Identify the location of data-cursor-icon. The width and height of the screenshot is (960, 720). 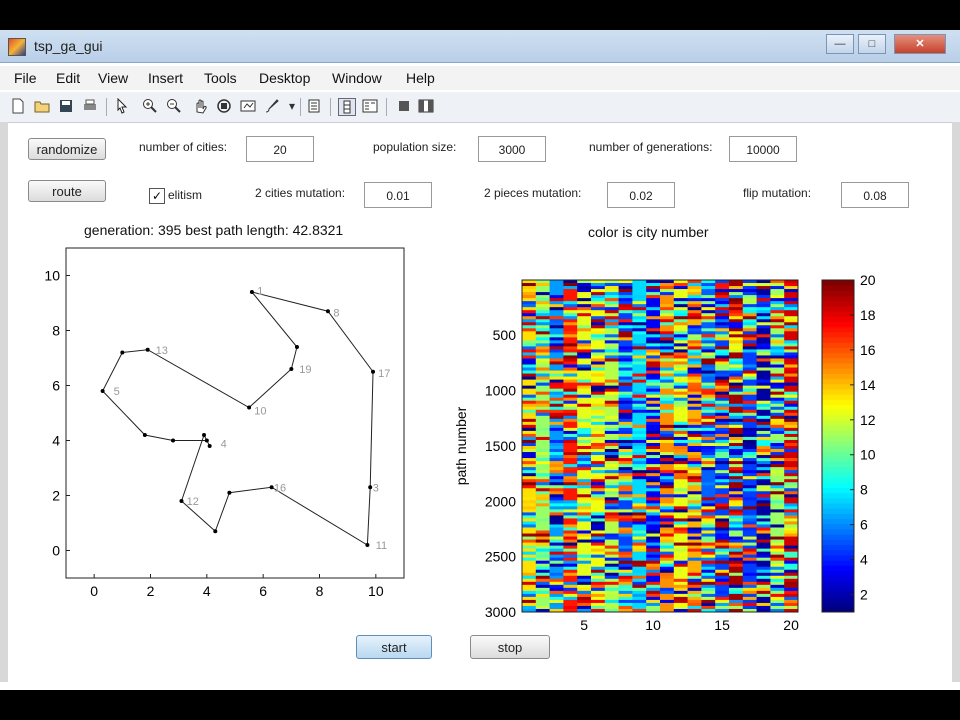
(248, 106).